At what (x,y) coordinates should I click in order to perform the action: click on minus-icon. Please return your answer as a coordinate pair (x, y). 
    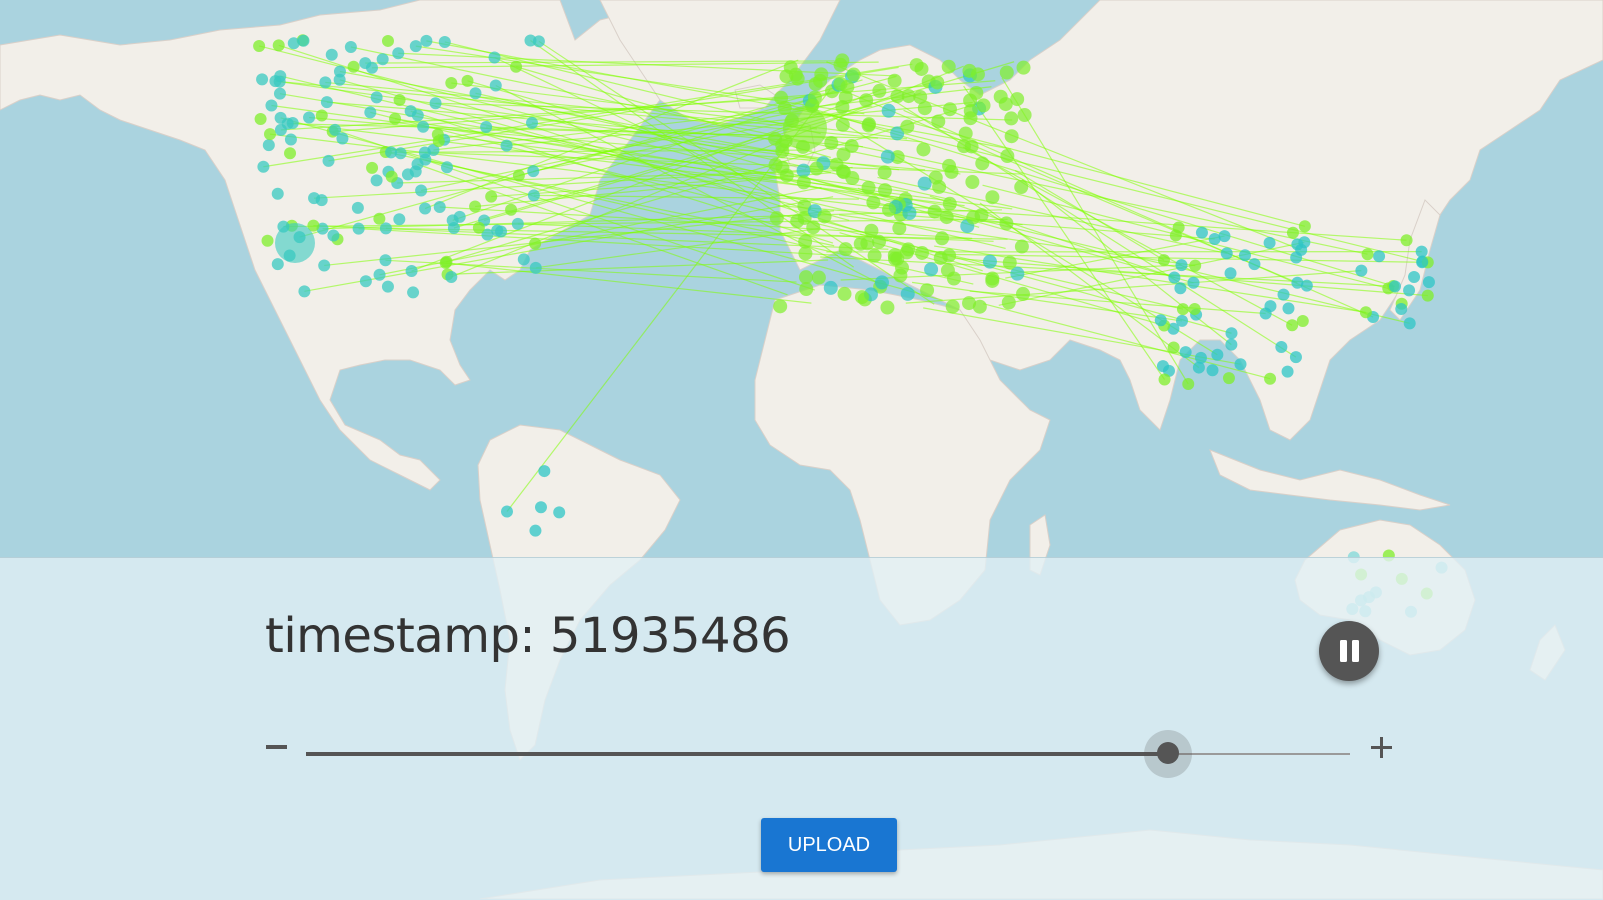
    Looking at the image, I should click on (276, 747).